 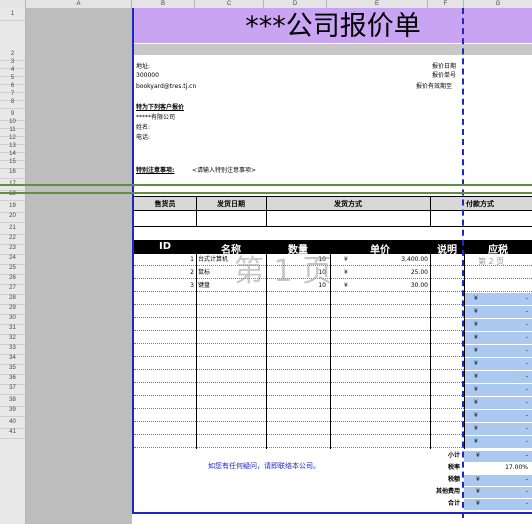 What do you see at coordinates (419, 272) in the screenshot?
I see `item-price: 25.00` at bounding box center [419, 272].